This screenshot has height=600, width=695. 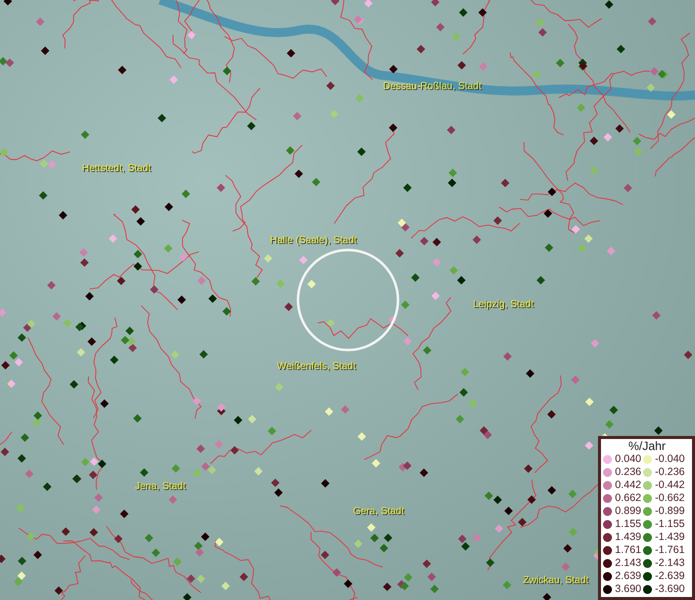 I want to click on legend-label: 0.899, so click(x=628, y=511).